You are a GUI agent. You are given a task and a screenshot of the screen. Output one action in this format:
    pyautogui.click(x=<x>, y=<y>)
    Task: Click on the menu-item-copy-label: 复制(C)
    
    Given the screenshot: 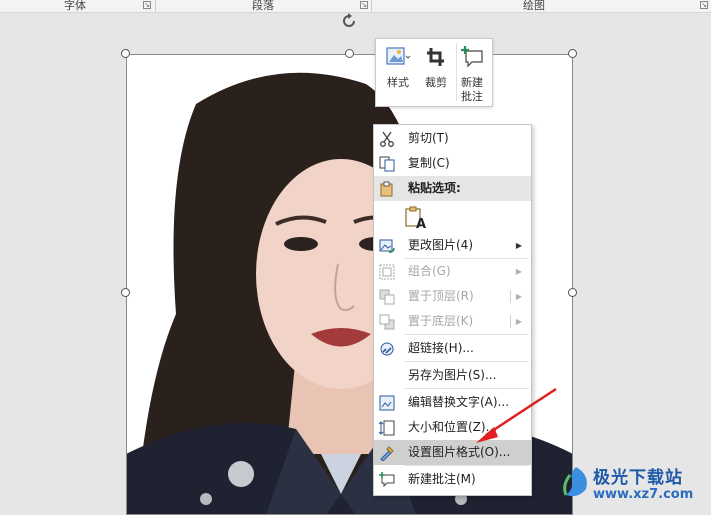 What is the action you would take?
    pyautogui.click(x=429, y=163)
    